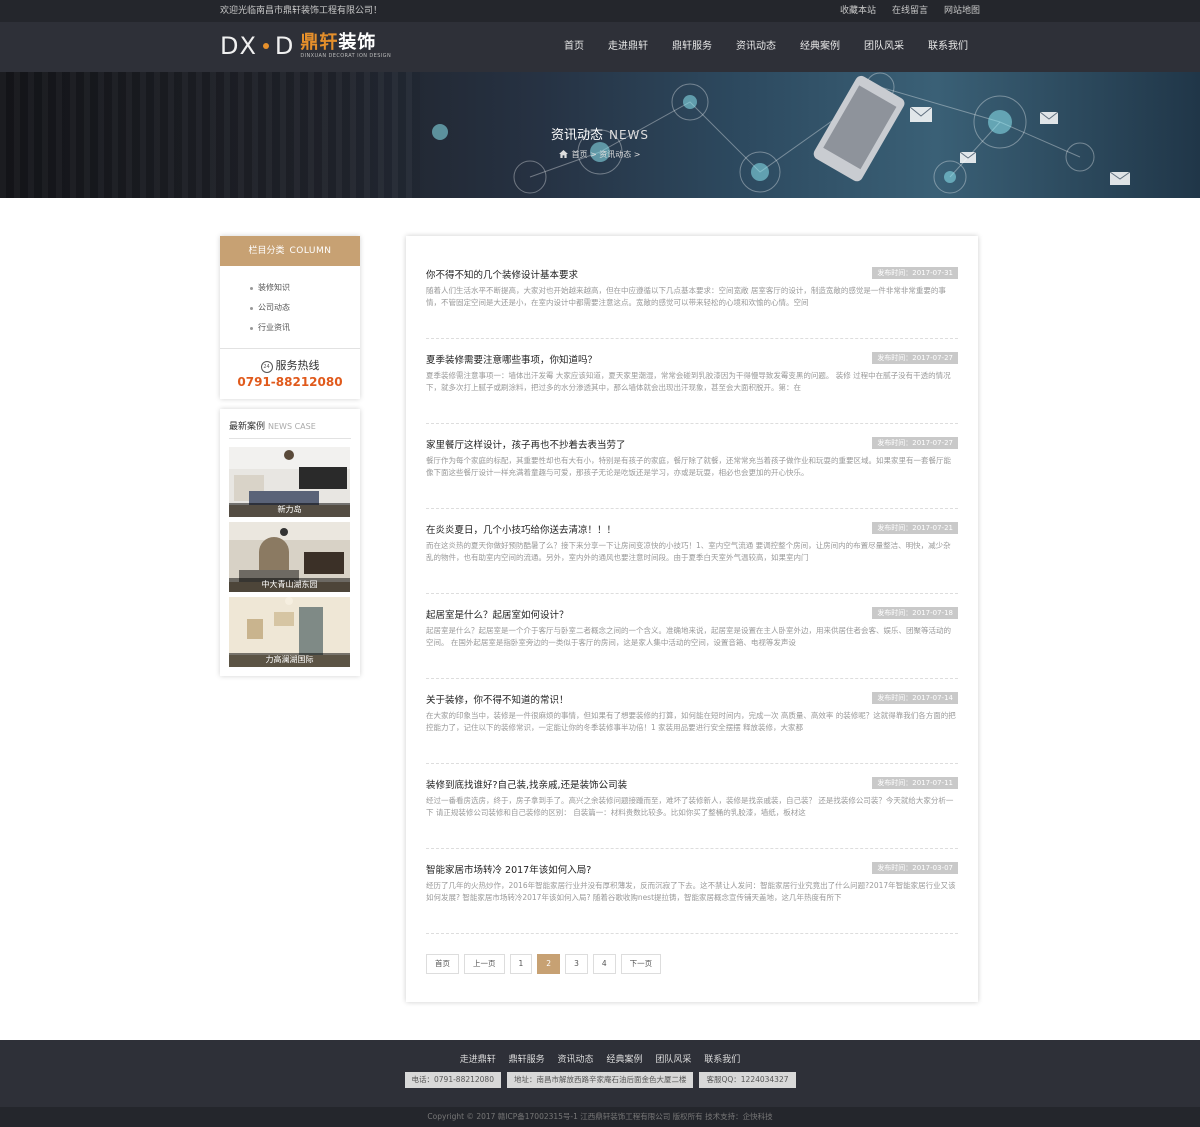  What do you see at coordinates (641, 964) in the screenshot?
I see `next-page-button: 下一页` at bounding box center [641, 964].